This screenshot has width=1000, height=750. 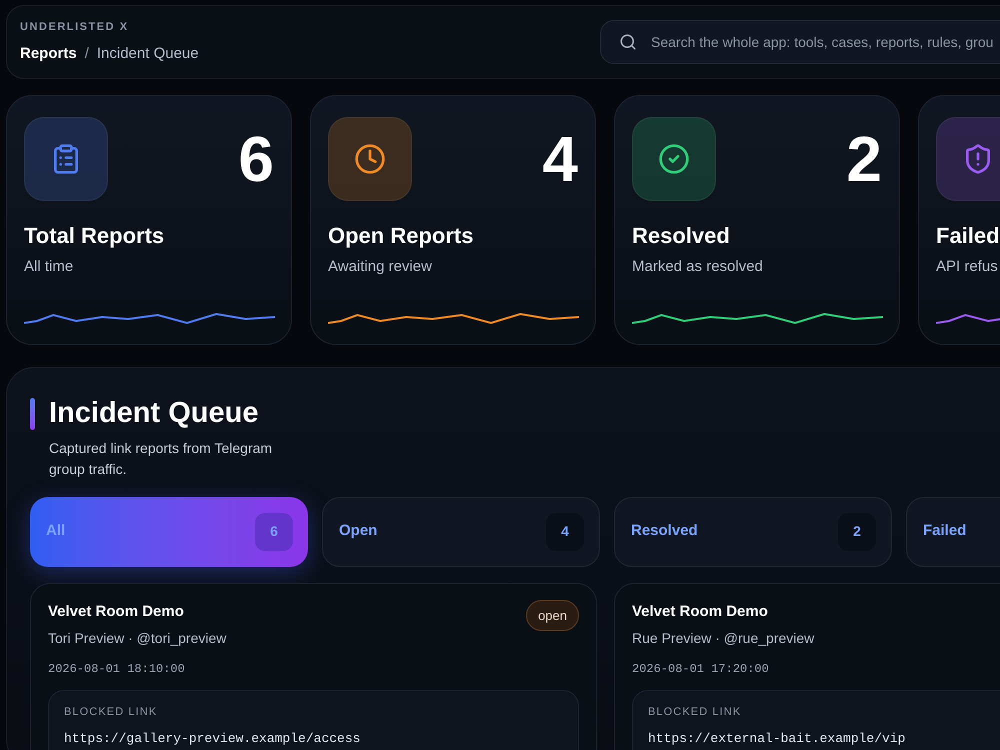 I want to click on stat-value: 6, so click(x=256, y=159).